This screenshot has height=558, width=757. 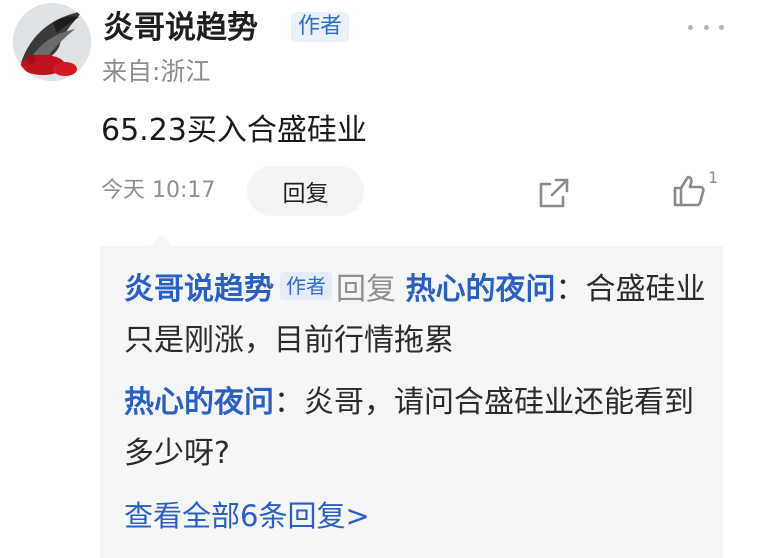 I want to click on like-count: 1, so click(x=713, y=177).